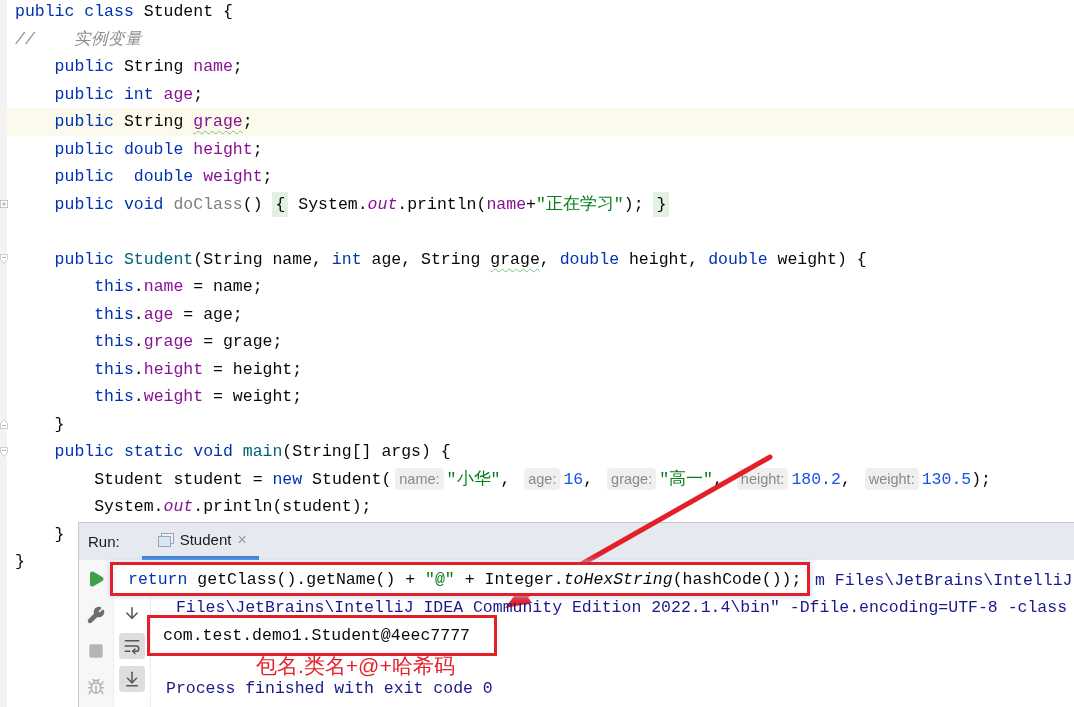 This screenshot has height=707, width=1074. What do you see at coordinates (132, 613) in the screenshot?
I see `arrow-down-icon` at bounding box center [132, 613].